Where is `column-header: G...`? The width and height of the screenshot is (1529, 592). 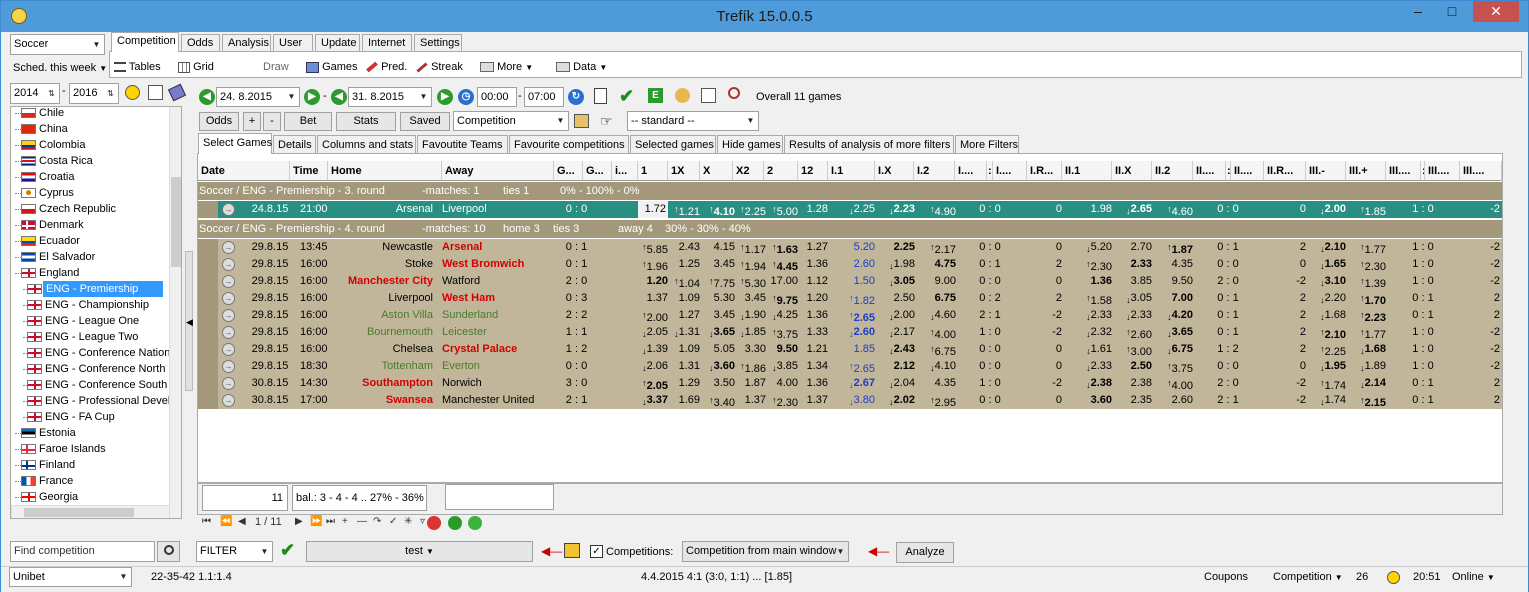
column-header: G... is located at coordinates (597, 171).